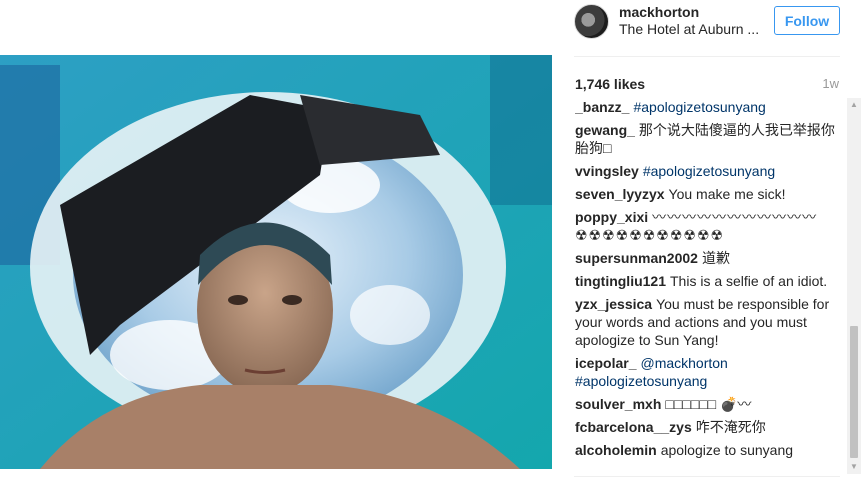  I want to click on chevron-up-icon: ▲, so click(854, 105).